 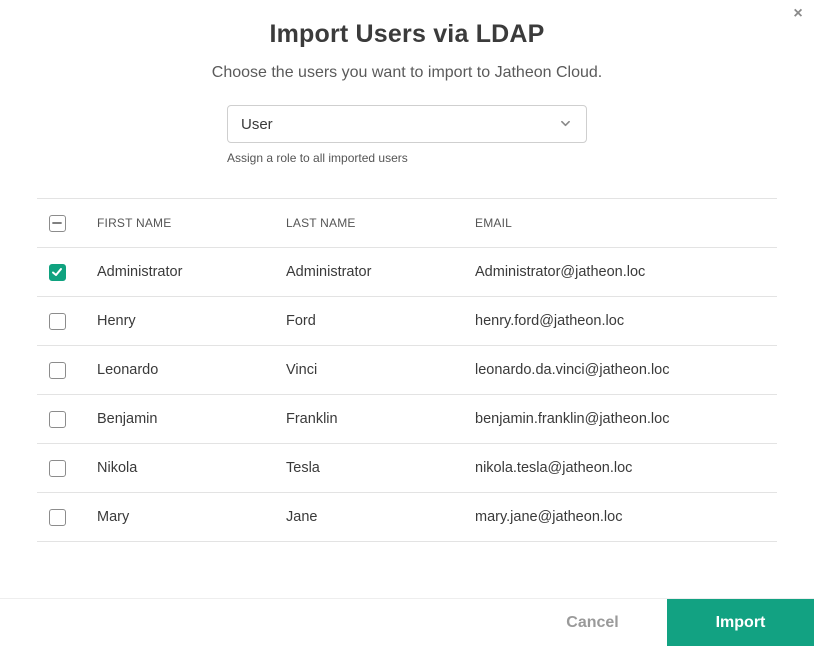 I want to click on last-name-cell: Ford, so click(x=301, y=321).